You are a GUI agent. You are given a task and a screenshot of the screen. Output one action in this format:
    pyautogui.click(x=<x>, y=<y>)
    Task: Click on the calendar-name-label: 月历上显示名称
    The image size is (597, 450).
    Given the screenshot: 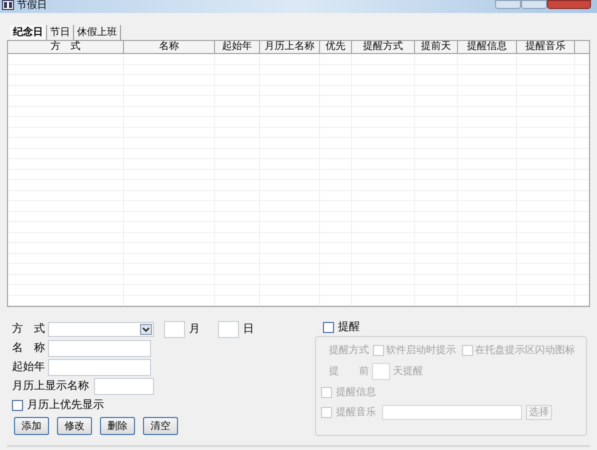 What is the action you would take?
    pyautogui.click(x=51, y=386)
    